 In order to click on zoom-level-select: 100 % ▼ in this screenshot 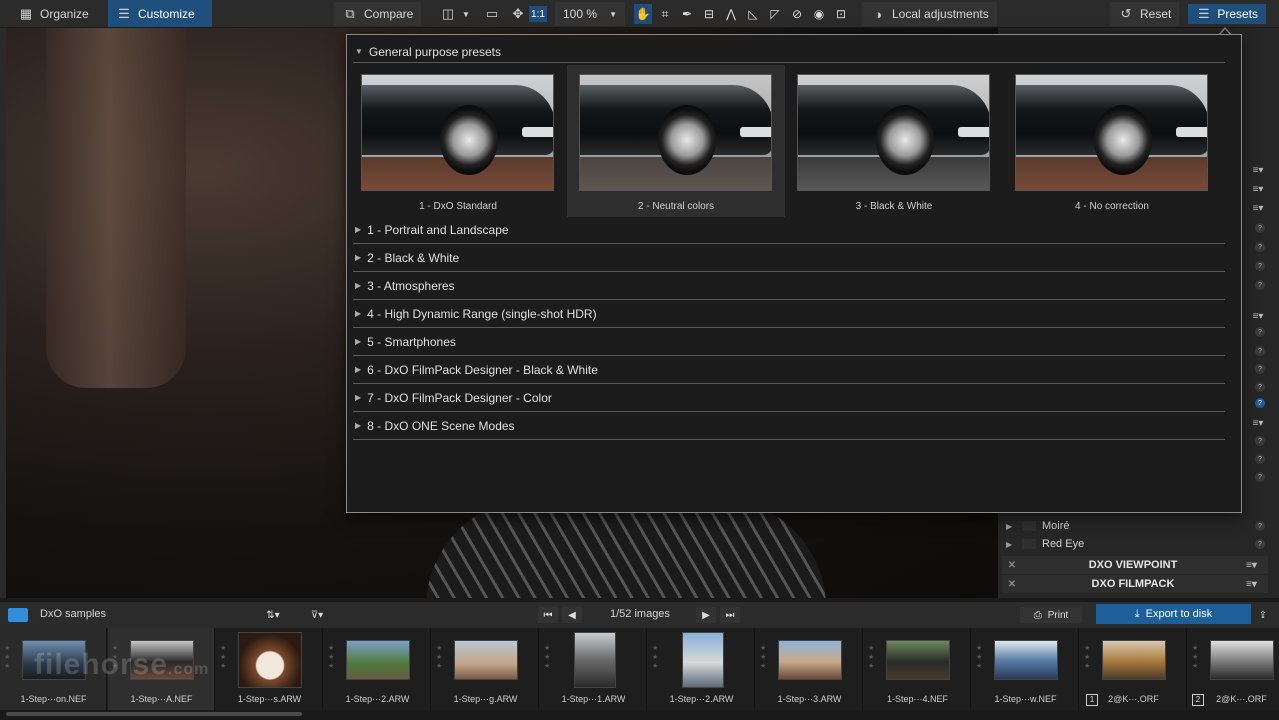, I will do `click(590, 14)`.